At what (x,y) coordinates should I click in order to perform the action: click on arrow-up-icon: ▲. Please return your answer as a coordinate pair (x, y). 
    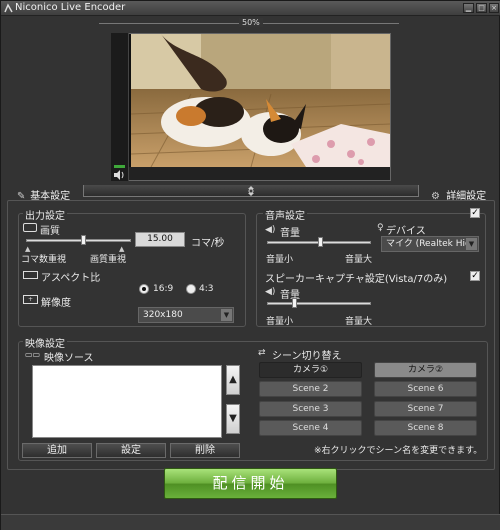
    Looking at the image, I should click on (233, 379).